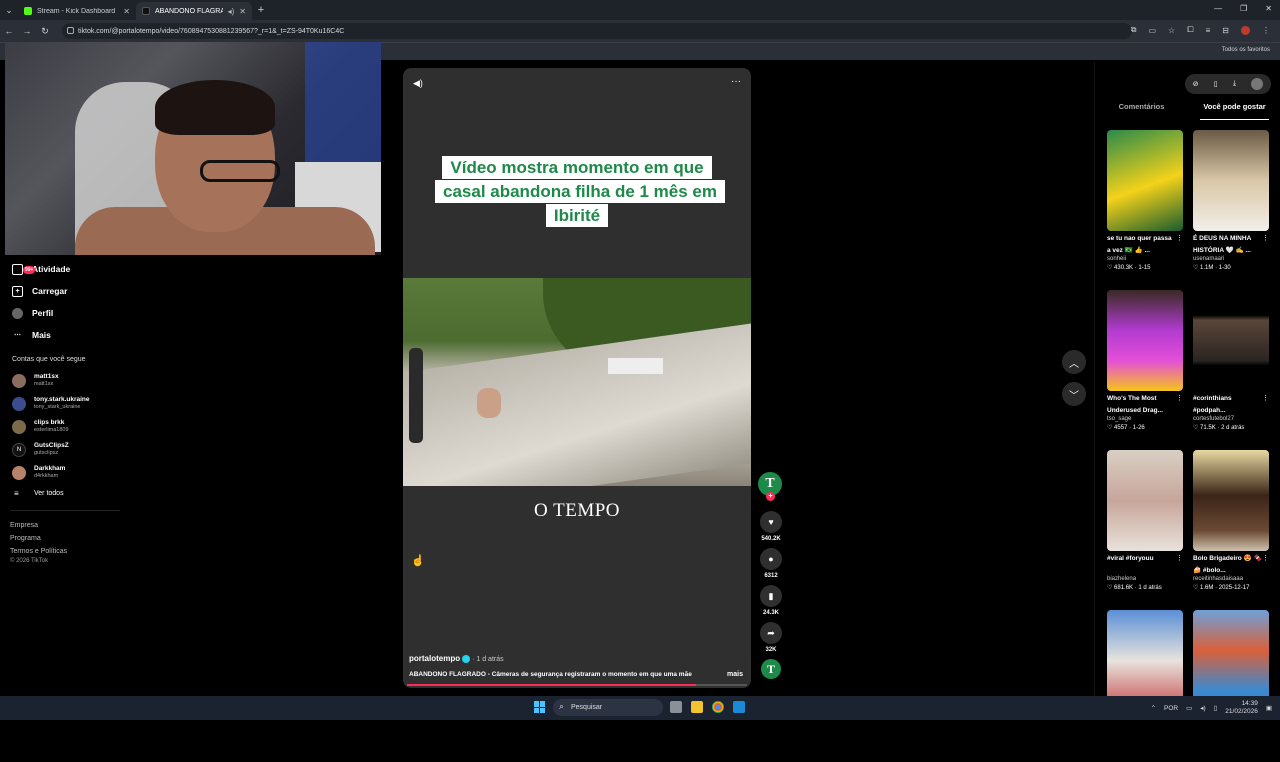  I want to click on footer-link-program: Programa, so click(70, 538).